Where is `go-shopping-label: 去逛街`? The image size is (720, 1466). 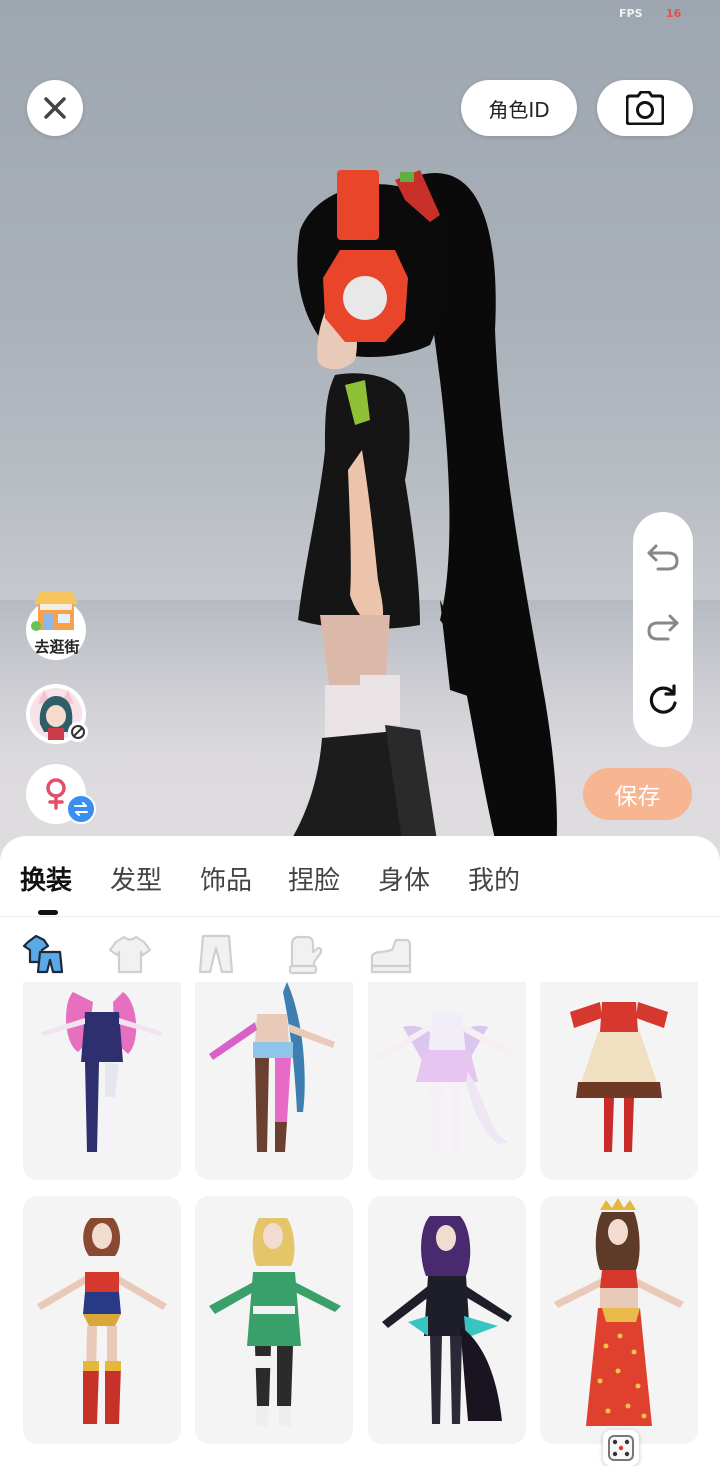 go-shopping-label: 去逛街 is located at coordinates (57, 647).